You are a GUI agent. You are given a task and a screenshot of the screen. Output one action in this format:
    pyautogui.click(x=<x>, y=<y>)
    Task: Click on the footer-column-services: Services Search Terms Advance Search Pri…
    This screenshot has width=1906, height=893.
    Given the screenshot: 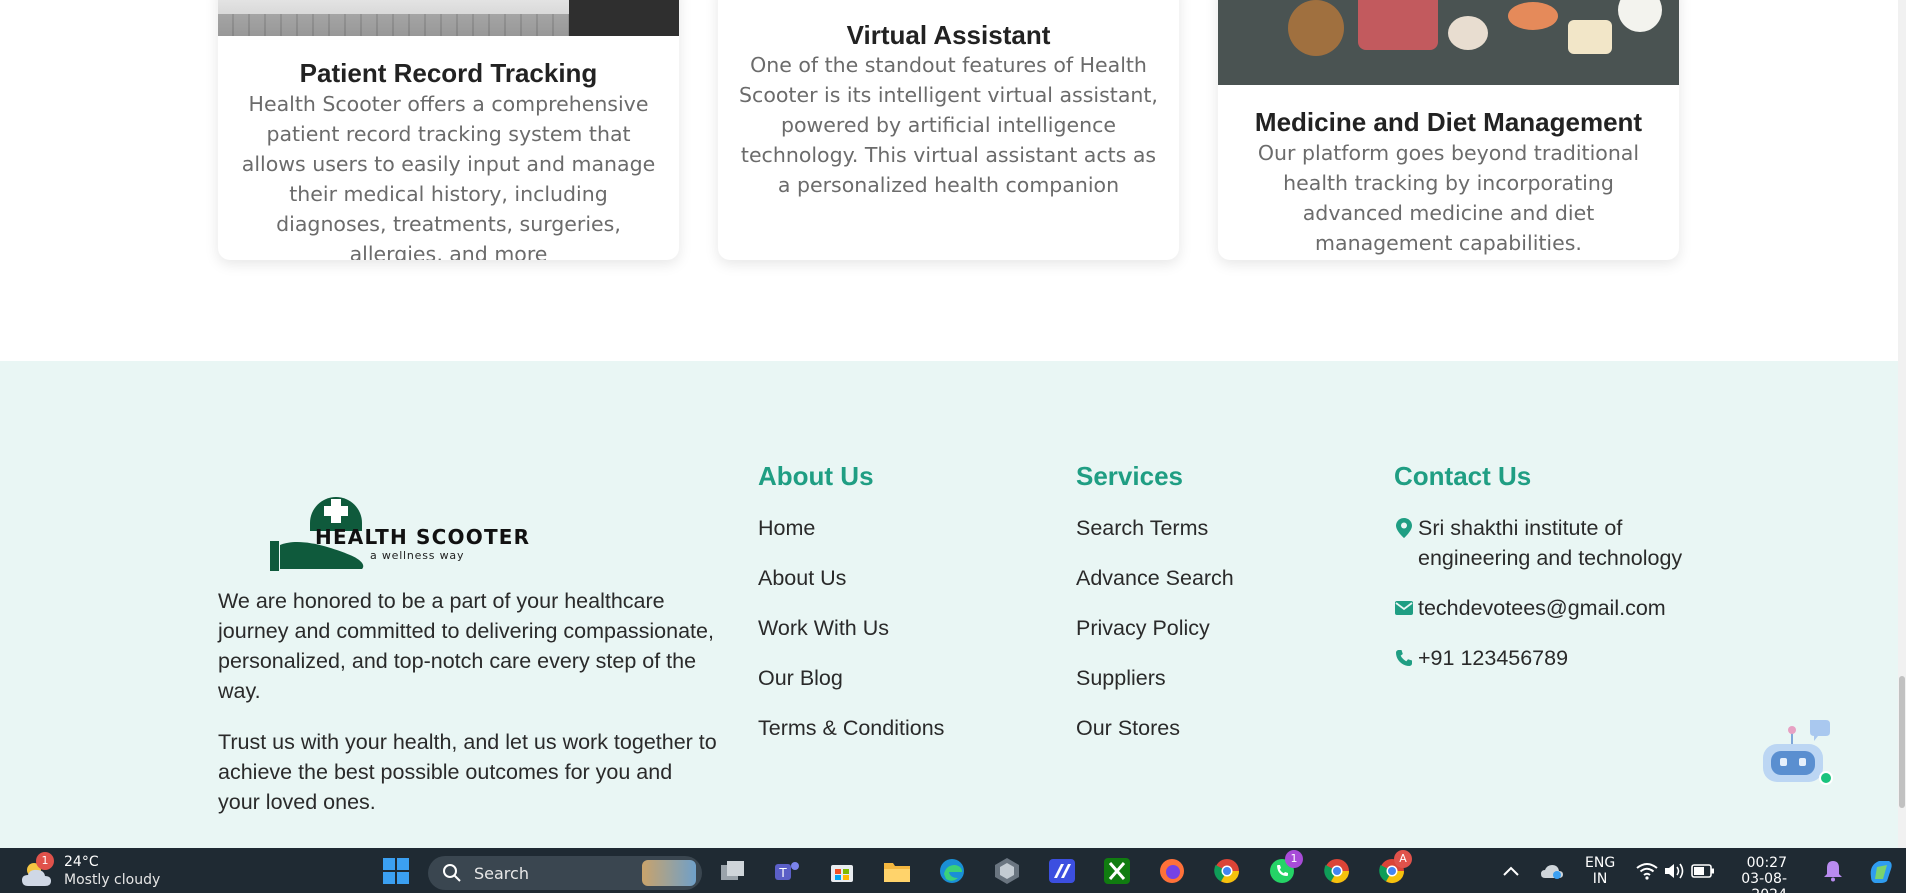 What is the action you would take?
    pyautogui.click(x=1155, y=612)
    